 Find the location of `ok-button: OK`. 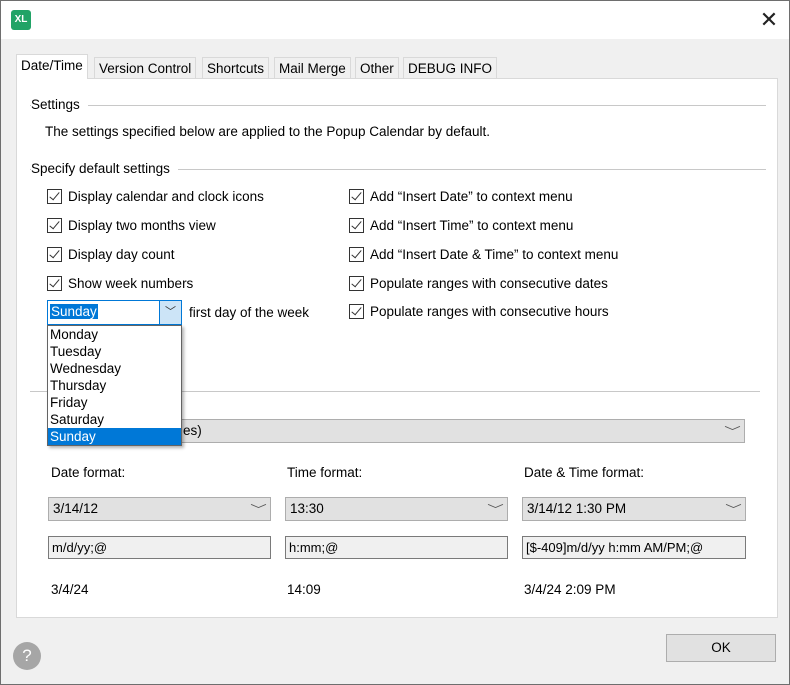

ok-button: OK is located at coordinates (721, 648).